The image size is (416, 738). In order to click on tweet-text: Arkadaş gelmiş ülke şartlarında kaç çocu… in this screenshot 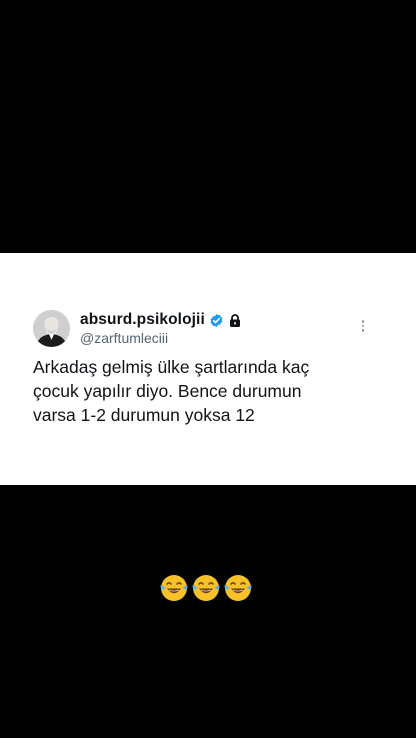, I will do `click(205, 391)`.